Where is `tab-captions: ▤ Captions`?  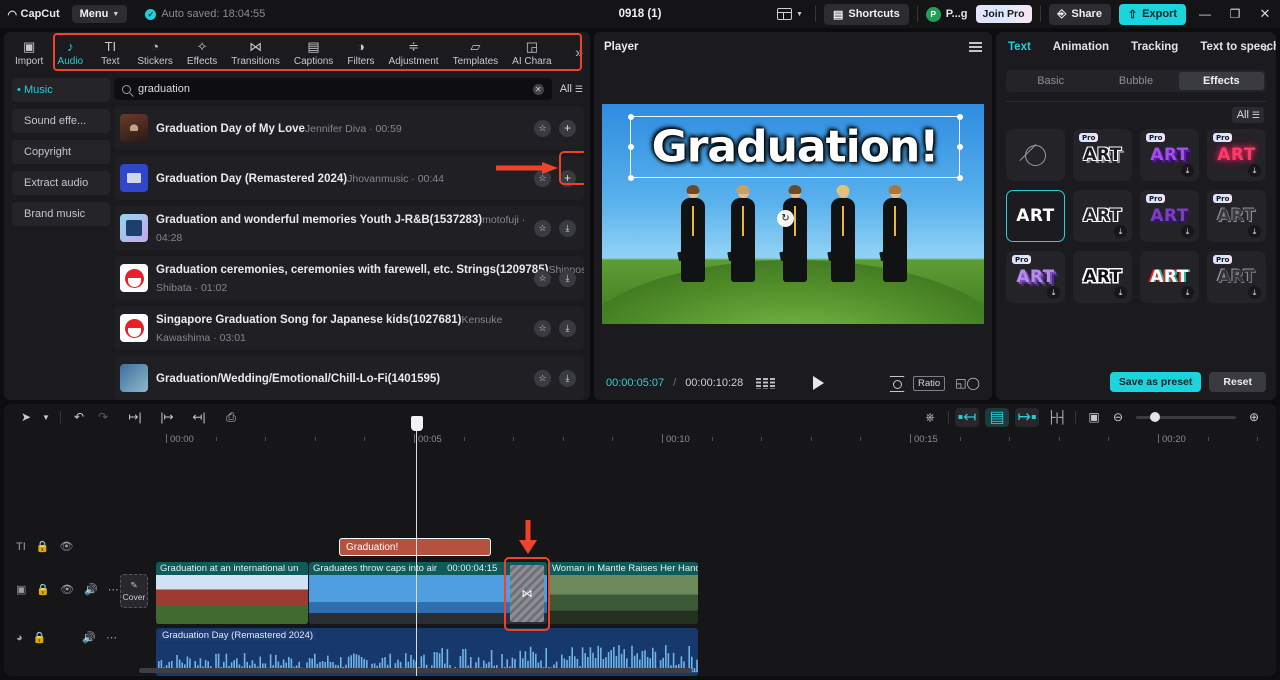 tab-captions: ▤ Captions is located at coordinates (313, 52).